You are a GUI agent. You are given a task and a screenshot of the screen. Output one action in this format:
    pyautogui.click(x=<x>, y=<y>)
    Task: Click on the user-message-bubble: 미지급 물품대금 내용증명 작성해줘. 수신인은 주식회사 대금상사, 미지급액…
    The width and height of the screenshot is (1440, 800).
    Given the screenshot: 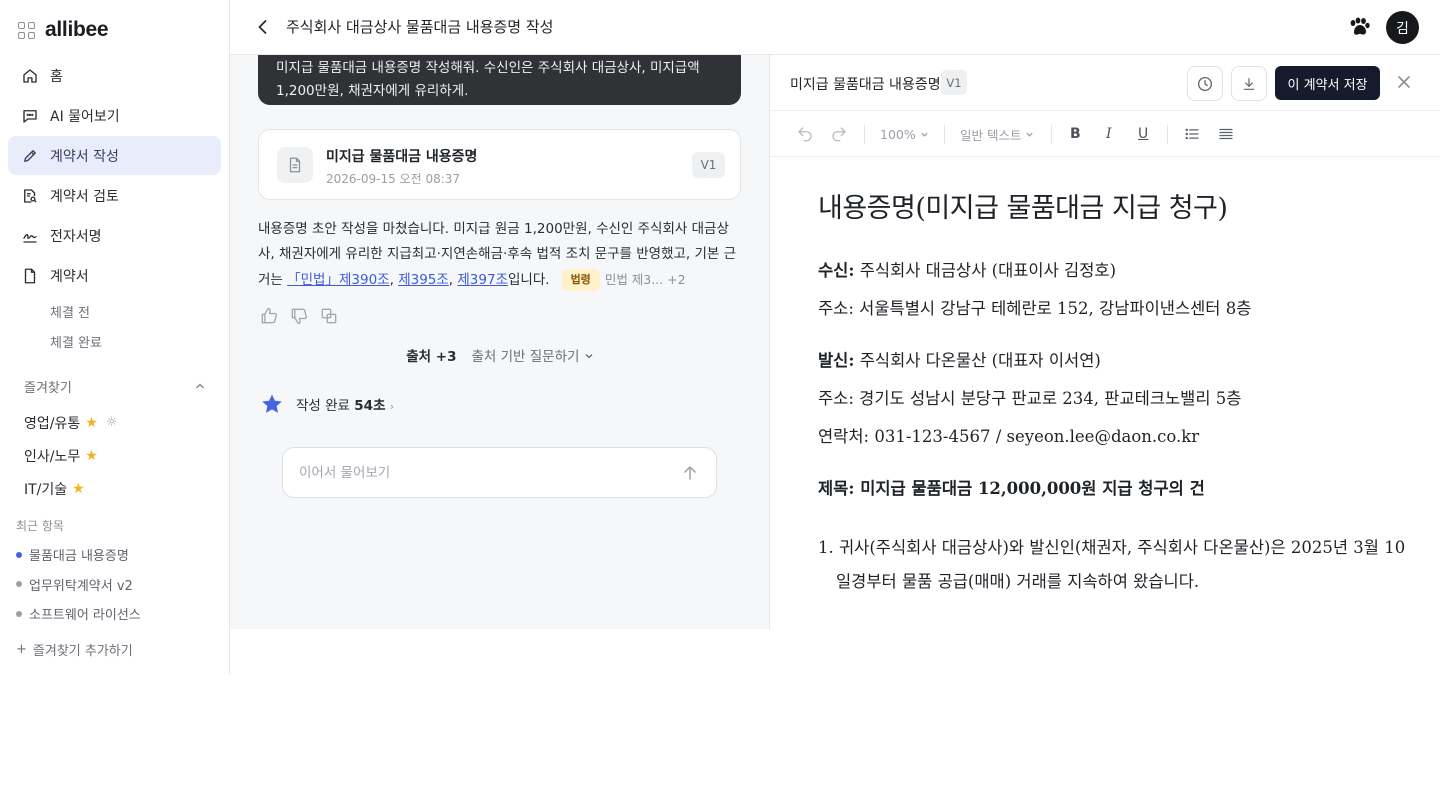 What is the action you would take?
    pyautogui.click(x=499, y=80)
    